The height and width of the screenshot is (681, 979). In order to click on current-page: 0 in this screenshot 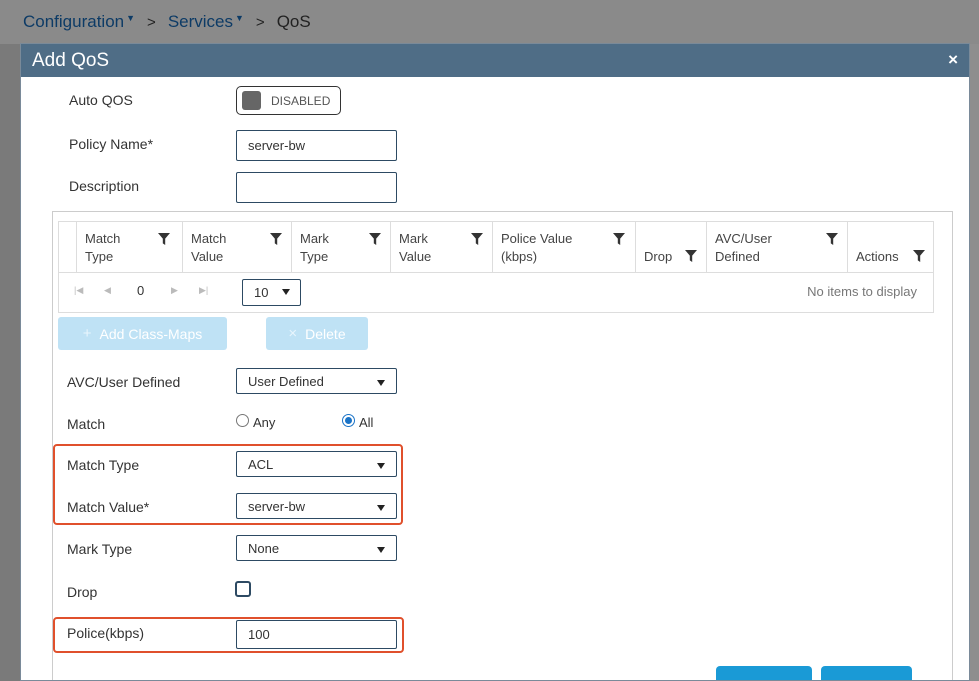, I will do `click(141, 290)`.